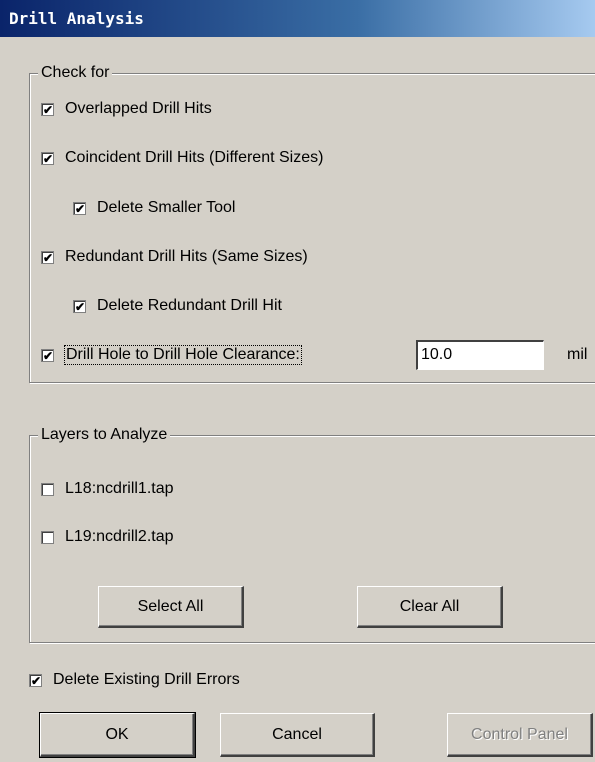 This screenshot has width=595, height=762. I want to click on select-all-button: Select All, so click(171, 607).